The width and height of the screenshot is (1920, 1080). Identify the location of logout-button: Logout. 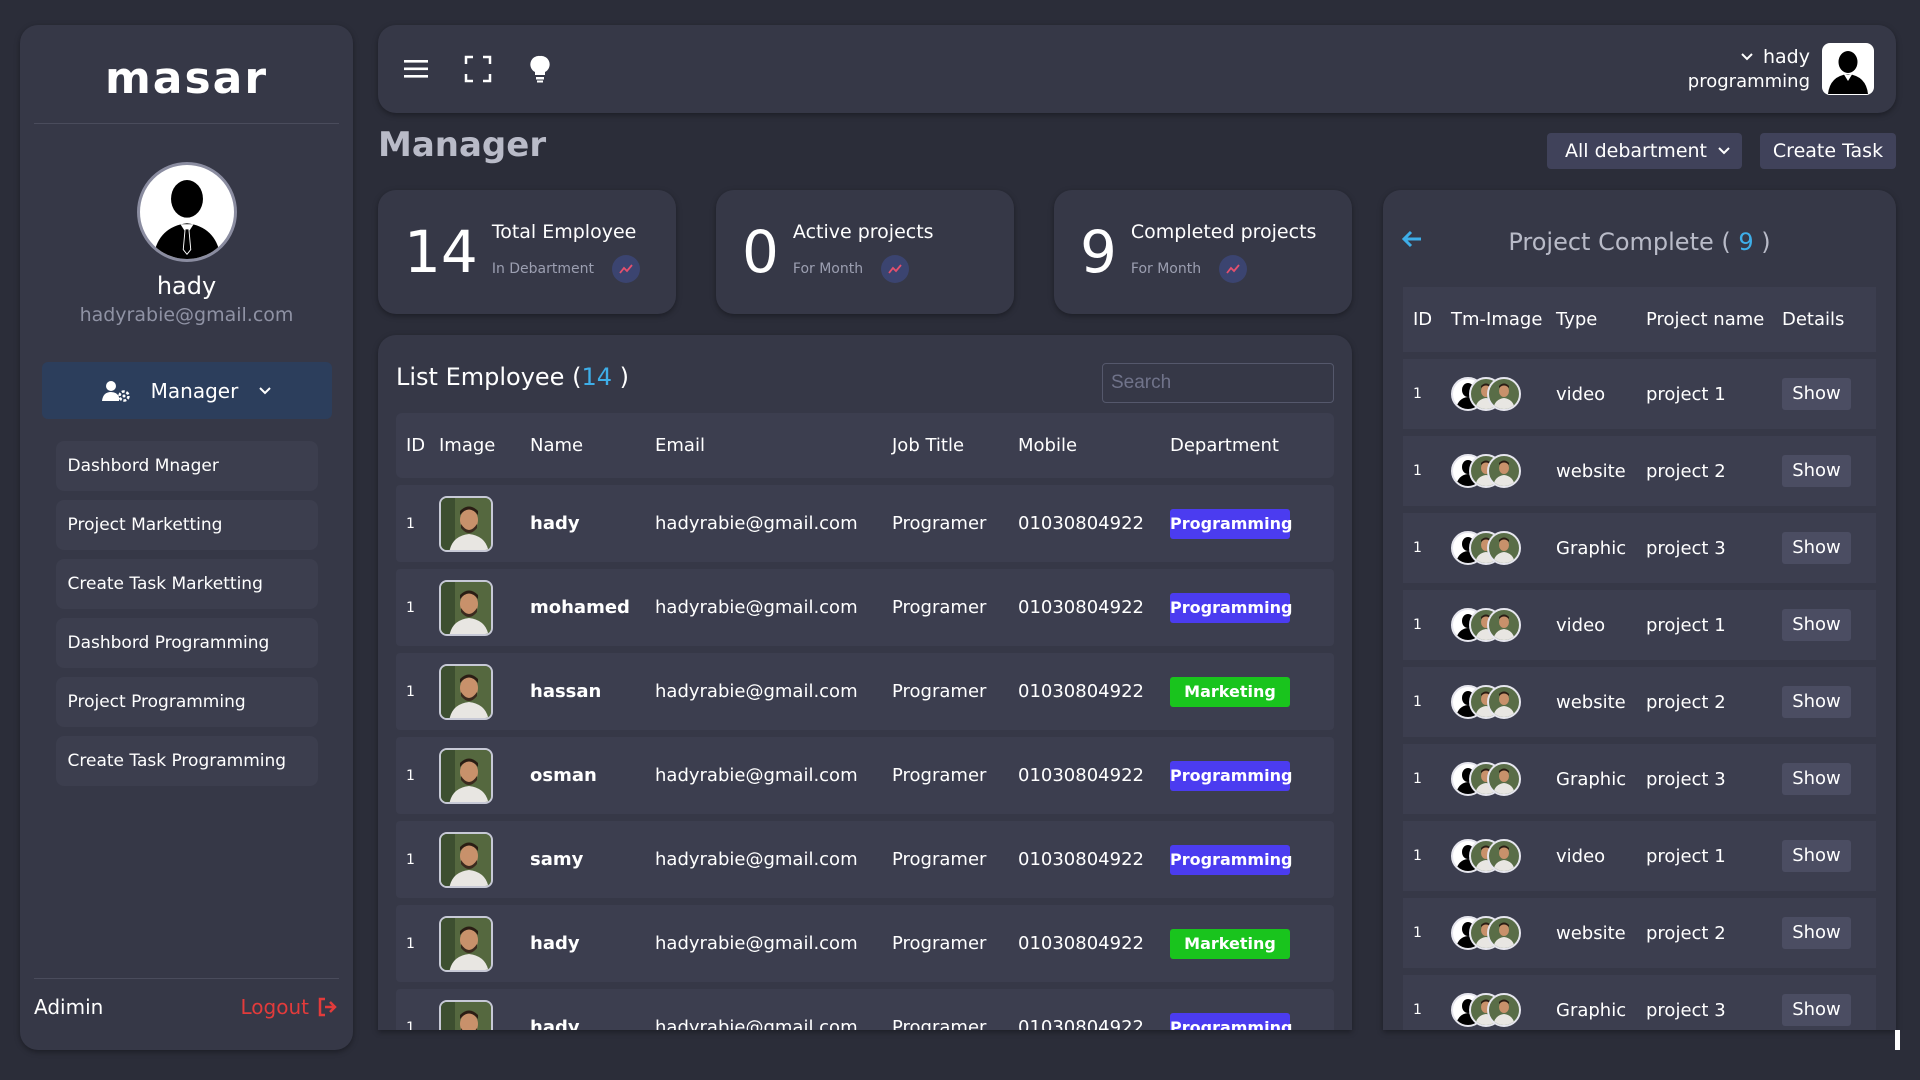
(290, 1007).